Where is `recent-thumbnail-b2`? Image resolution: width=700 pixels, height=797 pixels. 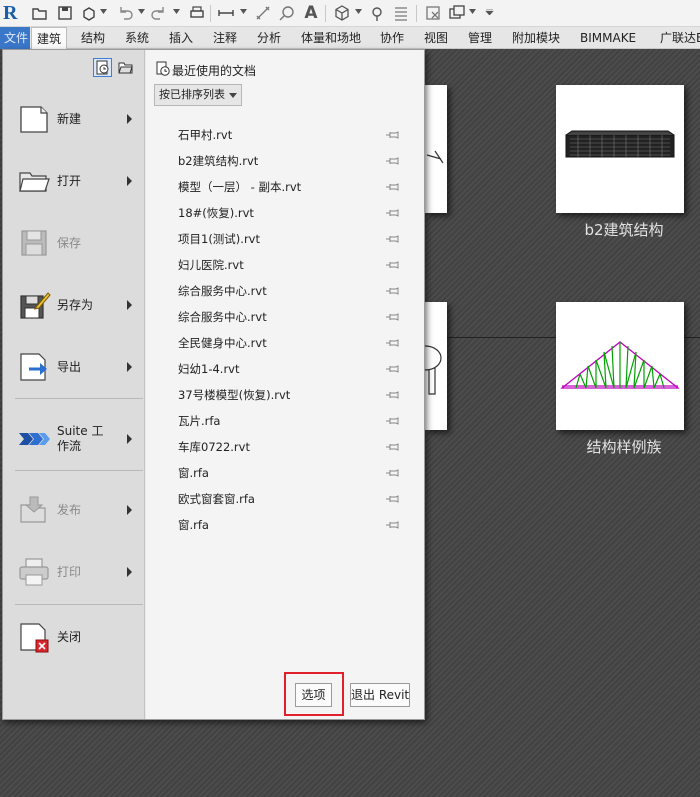
recent-thumbnail-b2 is located at coordinates (620, 149).